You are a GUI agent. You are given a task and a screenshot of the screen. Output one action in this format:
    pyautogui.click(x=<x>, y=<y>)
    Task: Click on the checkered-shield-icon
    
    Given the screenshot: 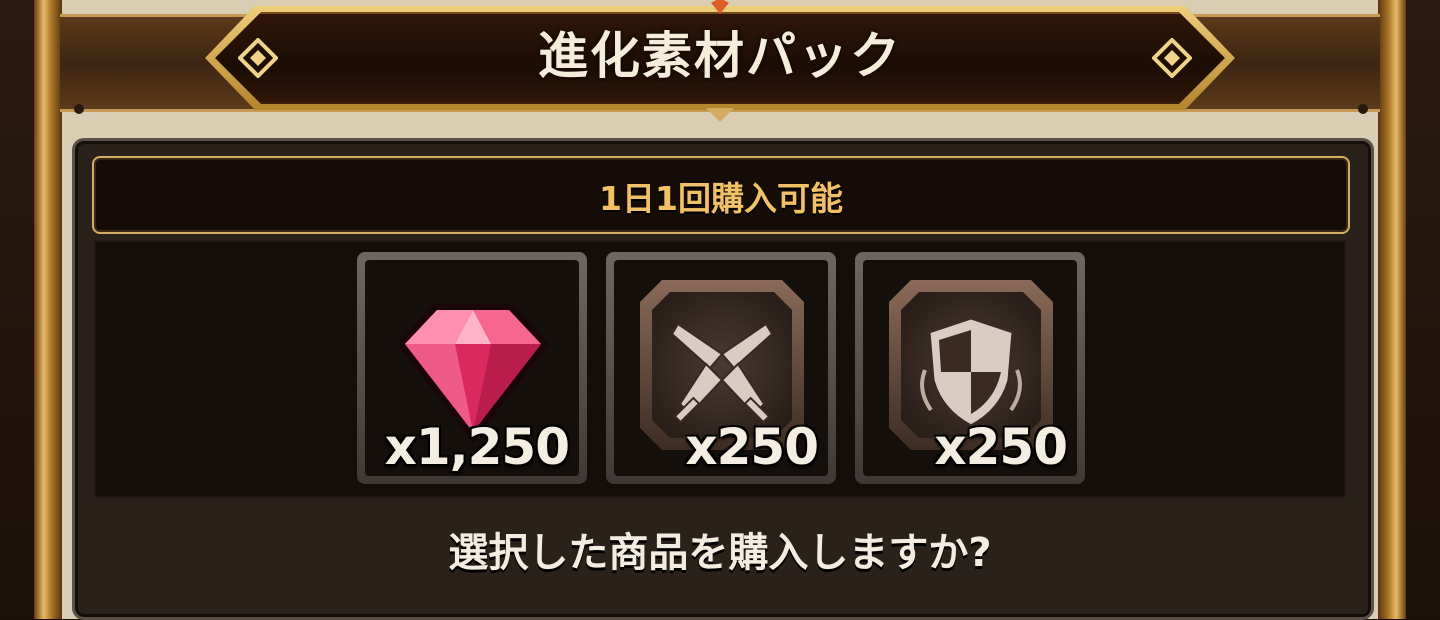 What is the action you would take?
    pyautogui.click(x=971, y=372)
    